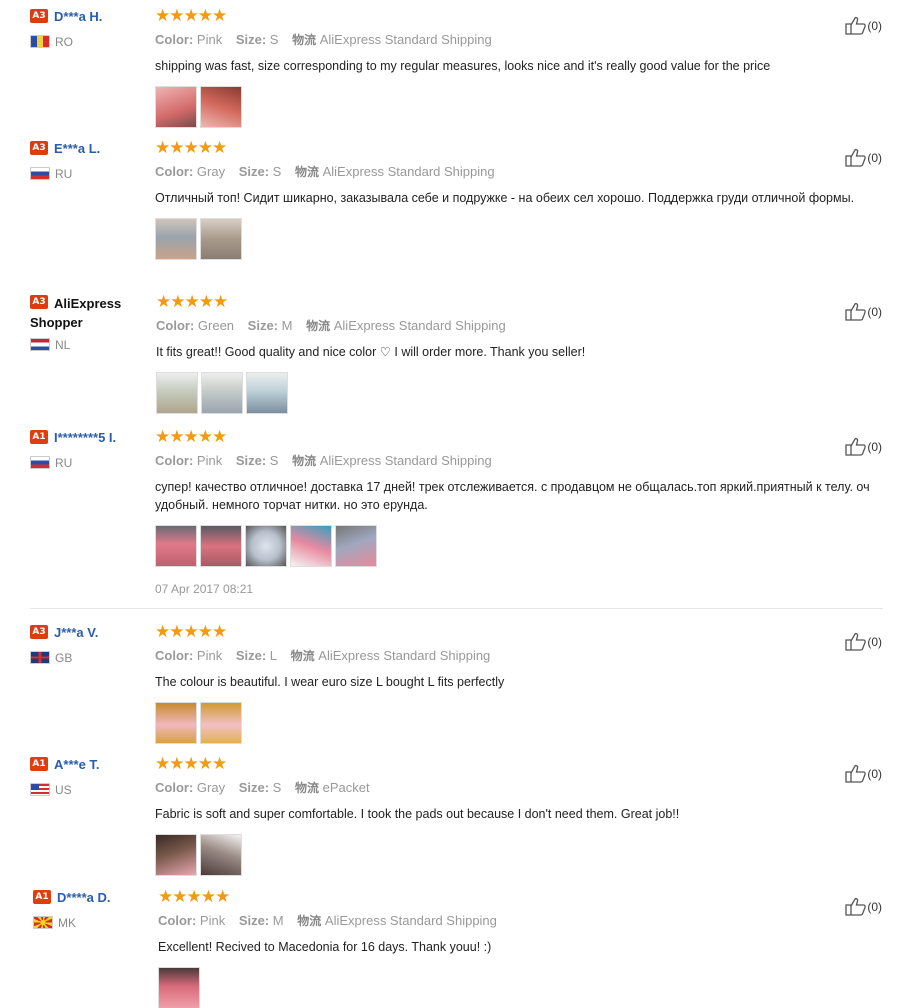 This screenshot has height=1008, width=913. I want to click on divider, so click(456, 608).